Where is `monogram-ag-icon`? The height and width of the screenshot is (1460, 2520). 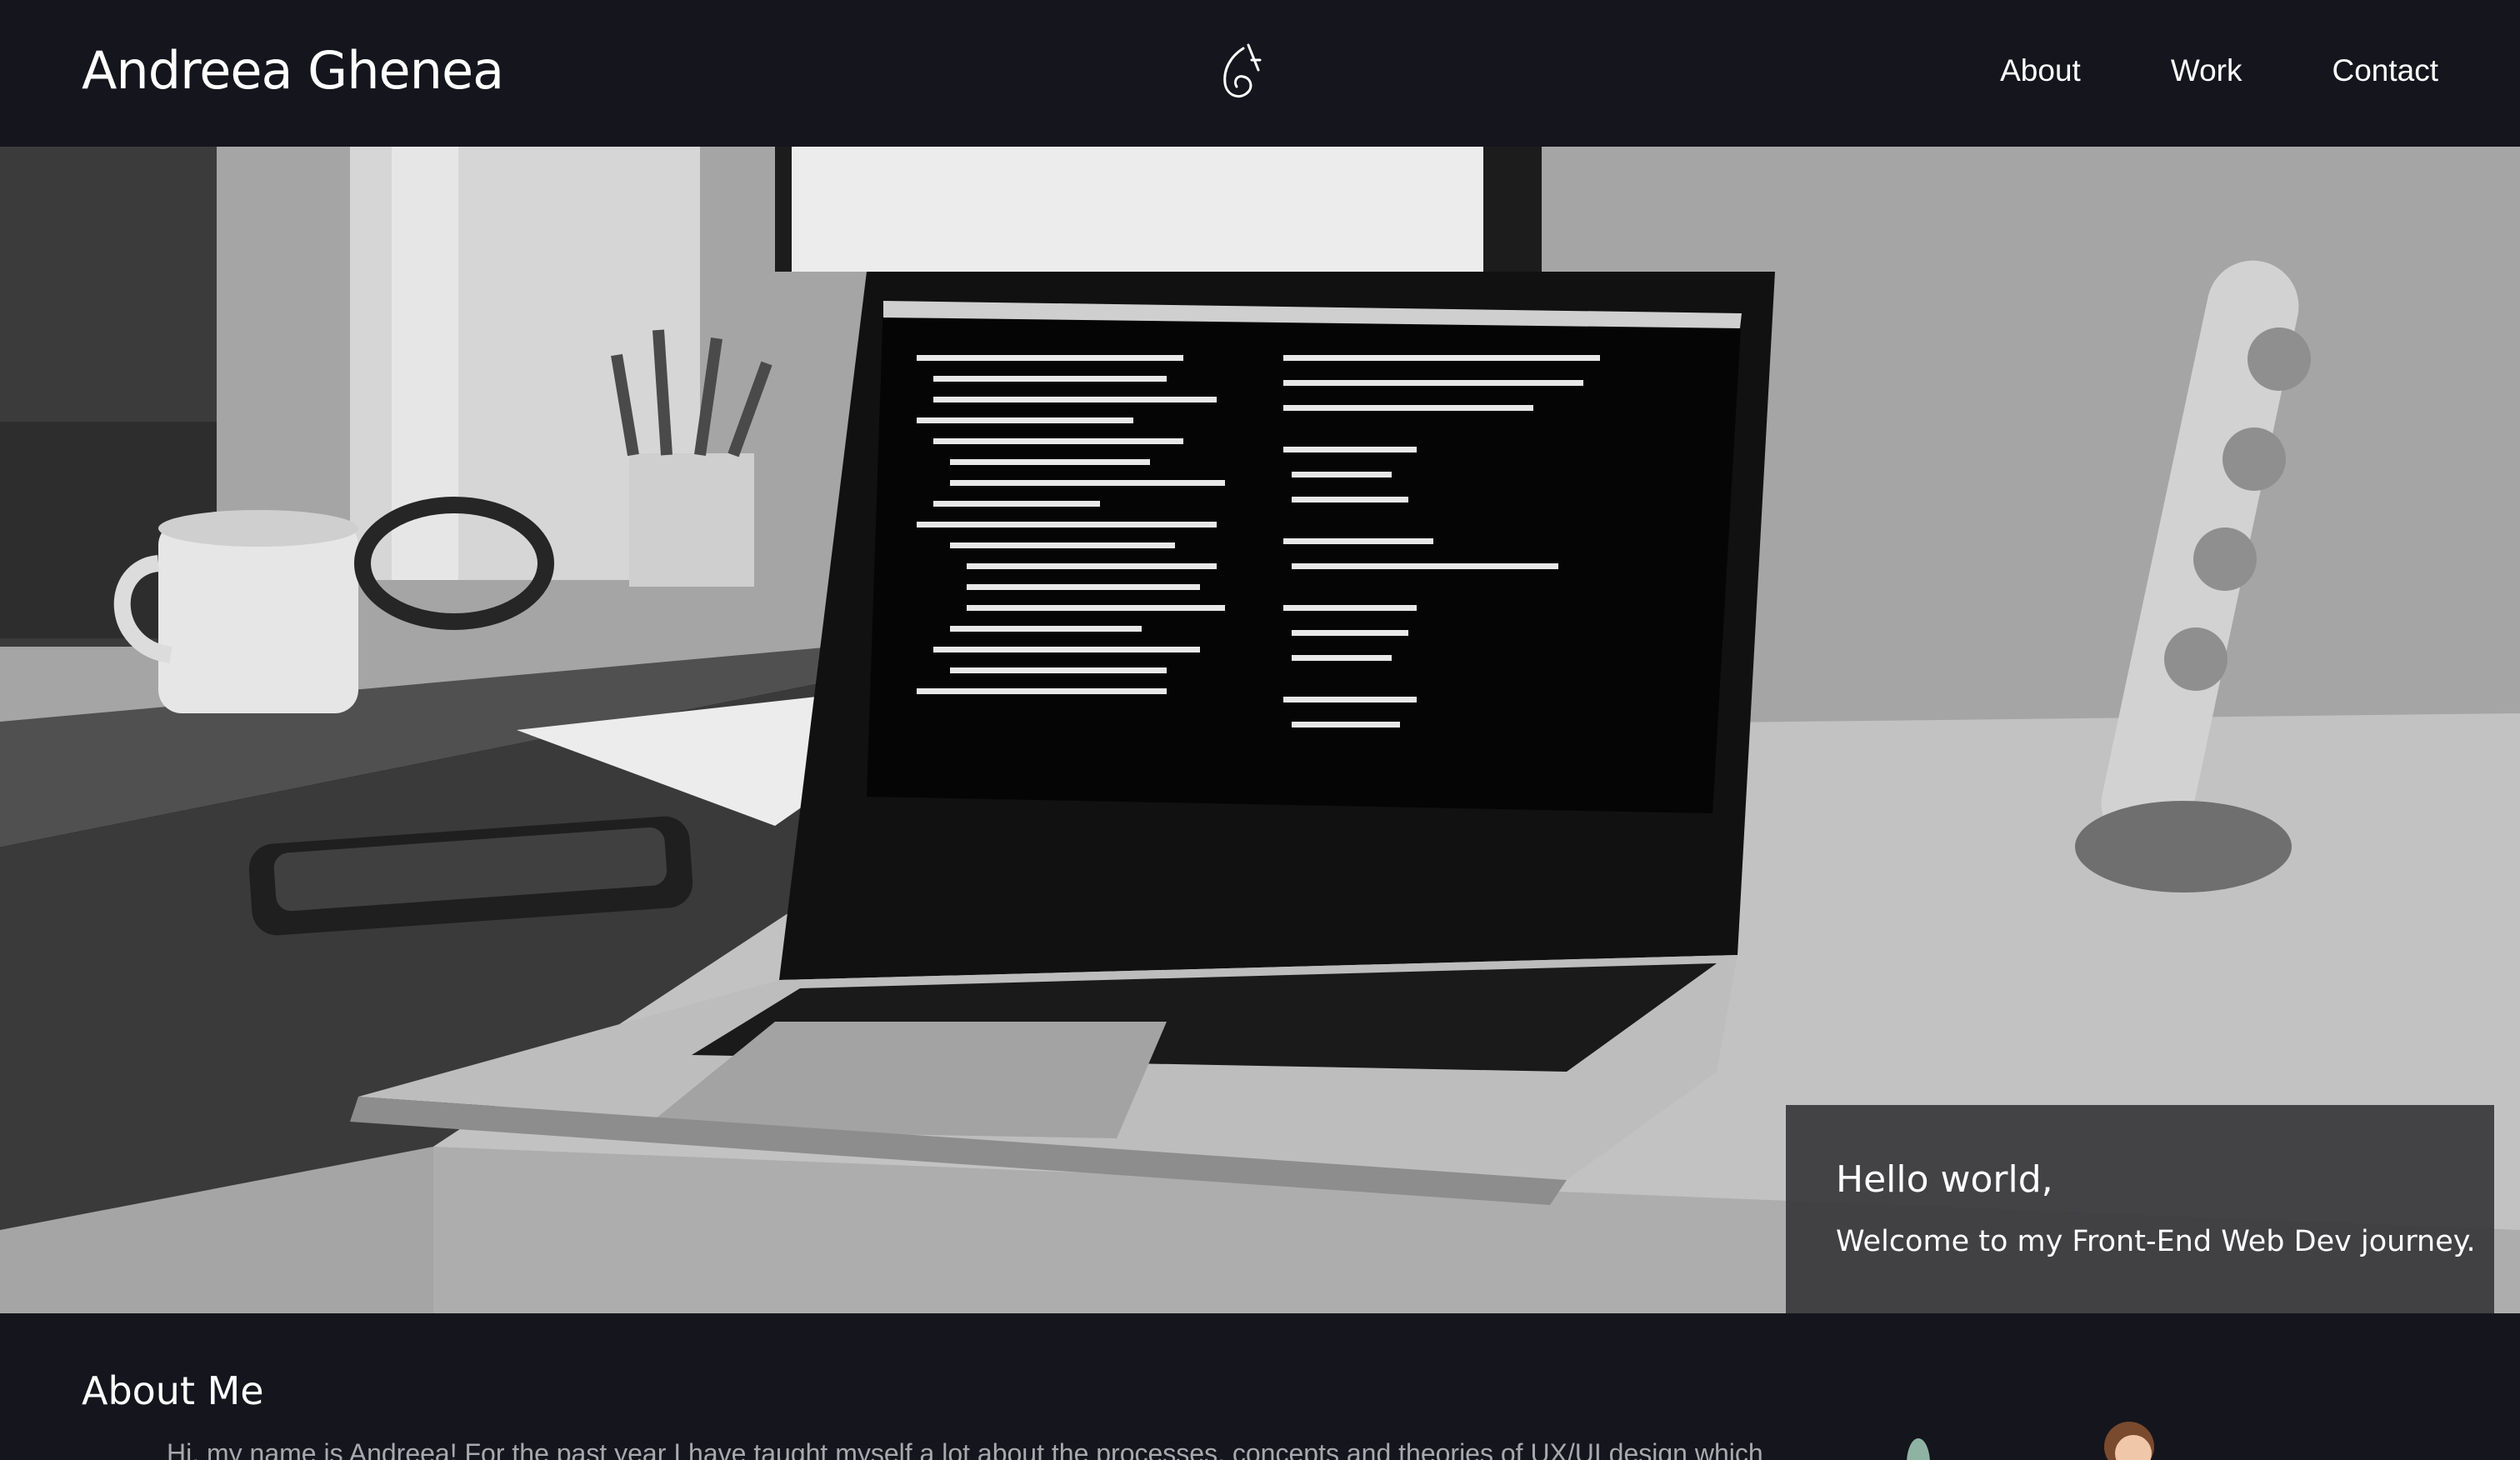 monogram-ag-icon is located at coordinates (1241, 73).